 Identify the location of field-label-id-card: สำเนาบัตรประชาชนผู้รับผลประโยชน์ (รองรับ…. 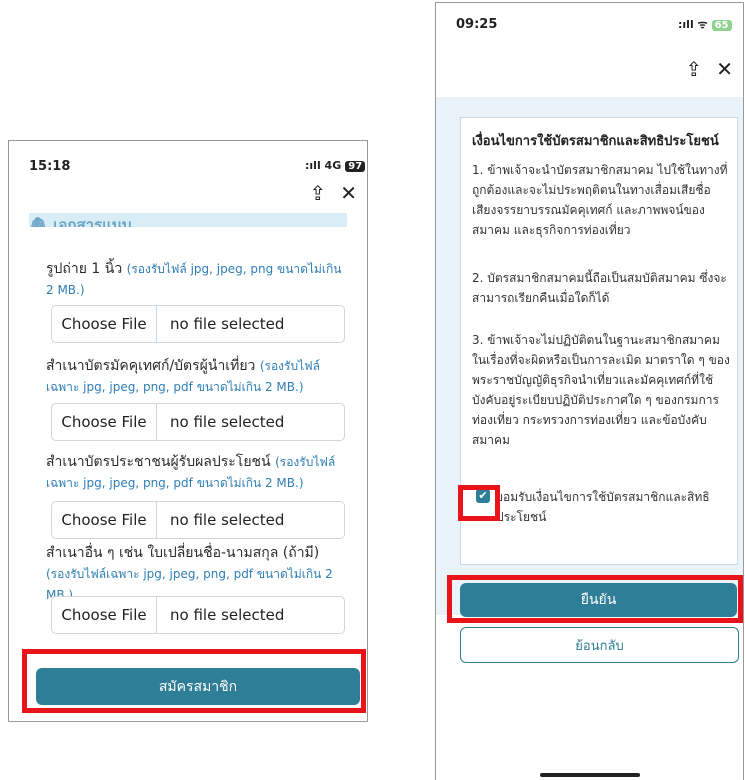
(191, 472).